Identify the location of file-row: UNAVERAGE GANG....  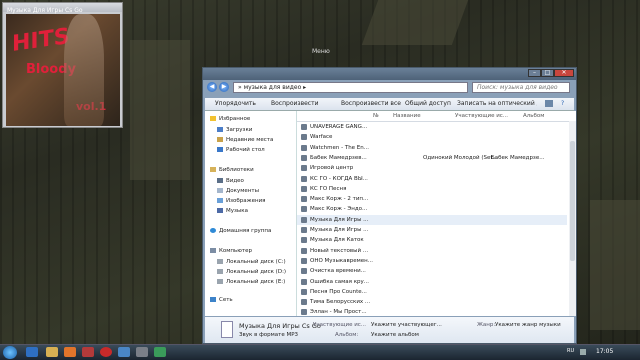
(432, 127).